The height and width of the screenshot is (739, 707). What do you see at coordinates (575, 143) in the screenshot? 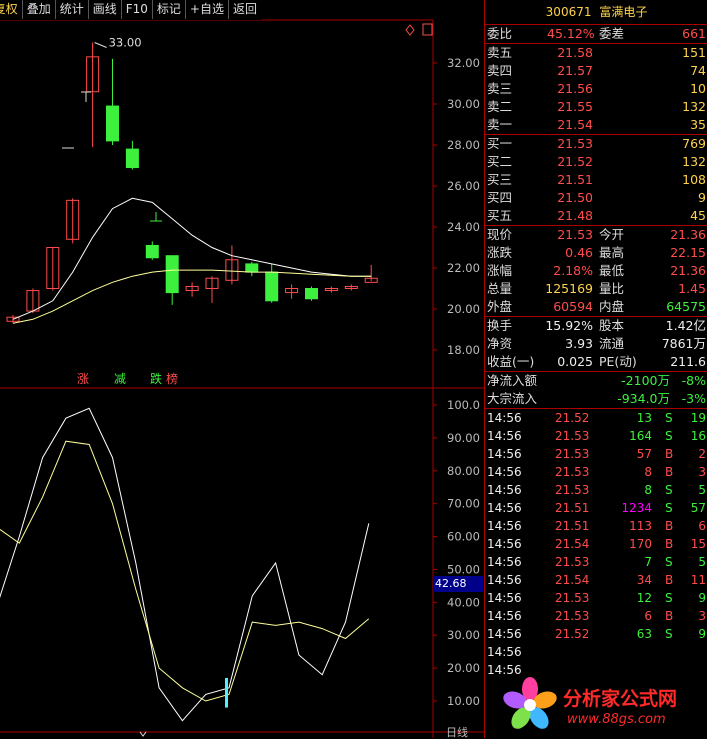
I see `bid-price: 21.53` at bounding box center [575, 143].